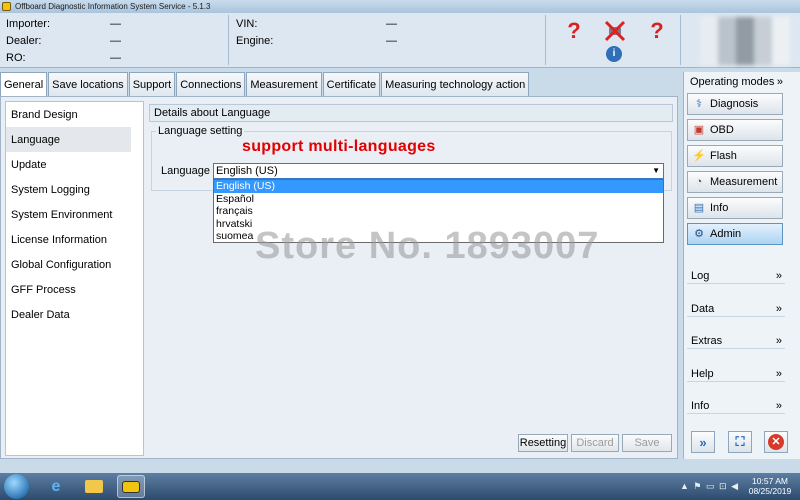 The height and width of the screenshot is (500, 800). Describe the element at coordinates (65, 57) in the screenshot. I see `ro-row: RO: —` at that location.